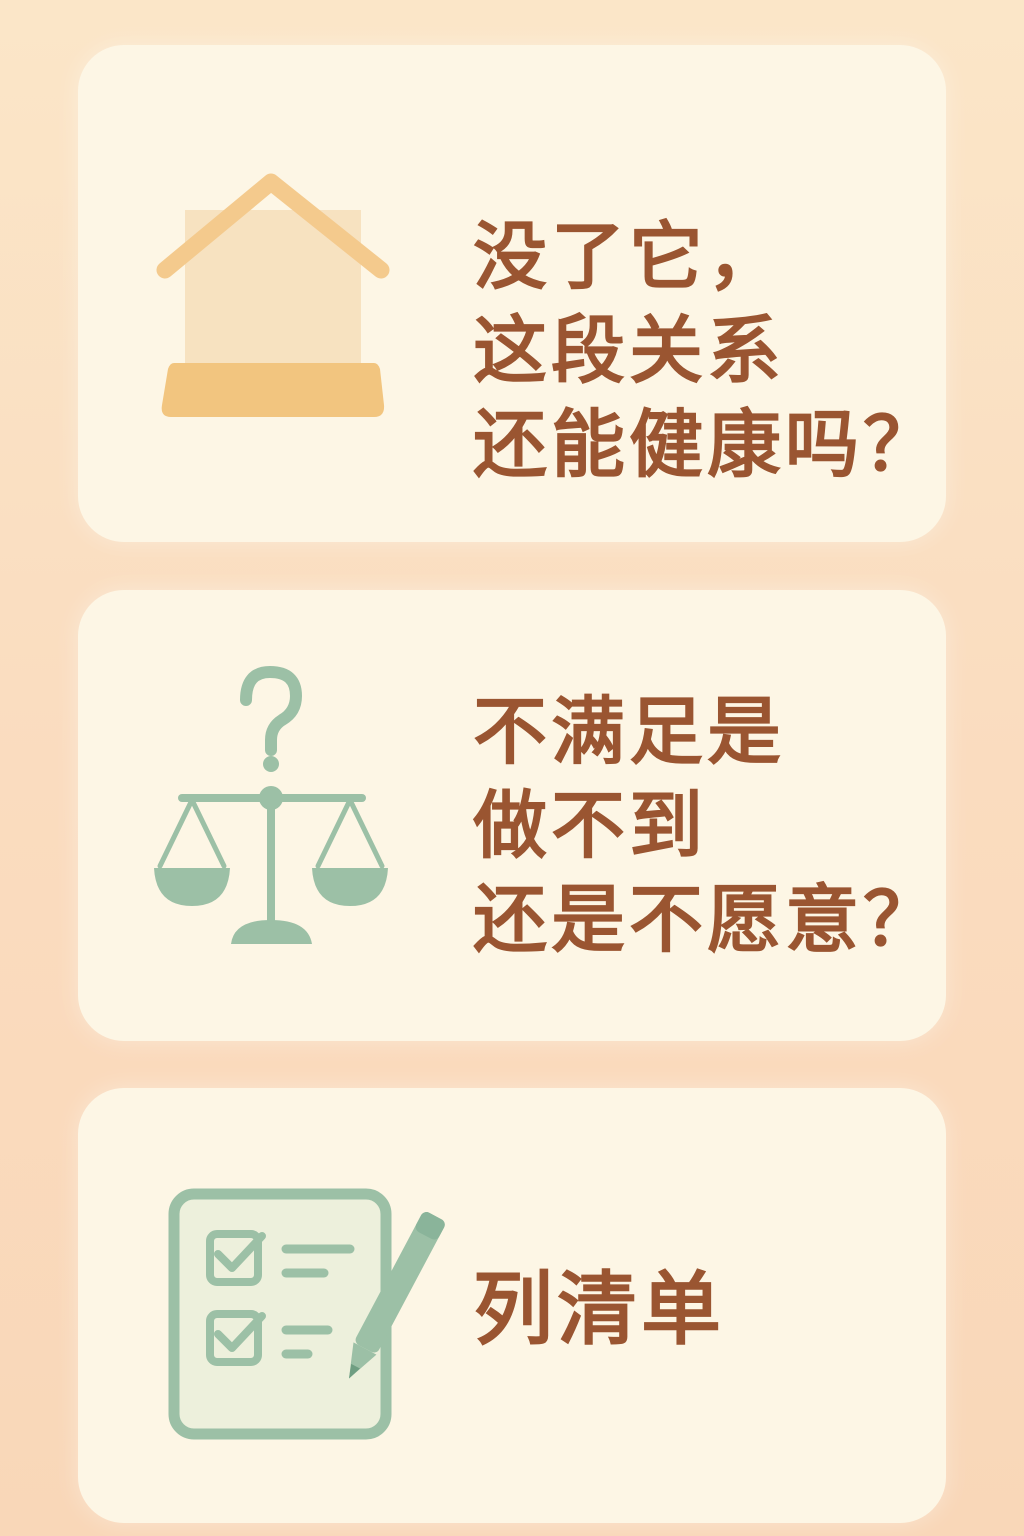  What do you see at coordinates (273, 295) in the screenshot?
I see `house-icon` at bounding box center [273, 295].